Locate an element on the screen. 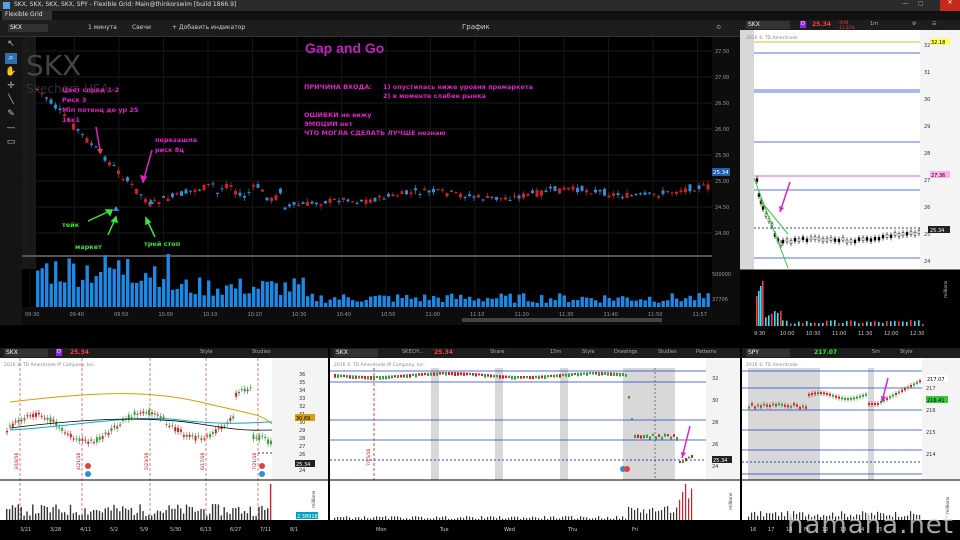  bm-interval: 15m is located at coordinates (555, 352).